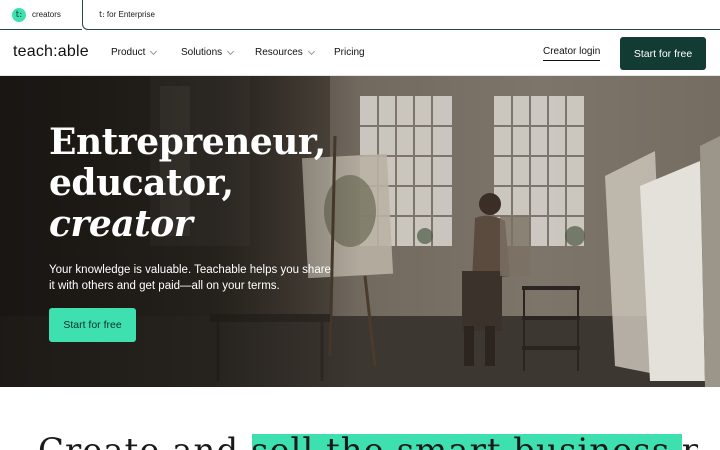 The width and height of the screenshot is (720, 450). What do you see at coordinates (130, 14) in the screenshot?
I see `enterprise-tab-label: for Enterprise` at bounding box center [130, 14].